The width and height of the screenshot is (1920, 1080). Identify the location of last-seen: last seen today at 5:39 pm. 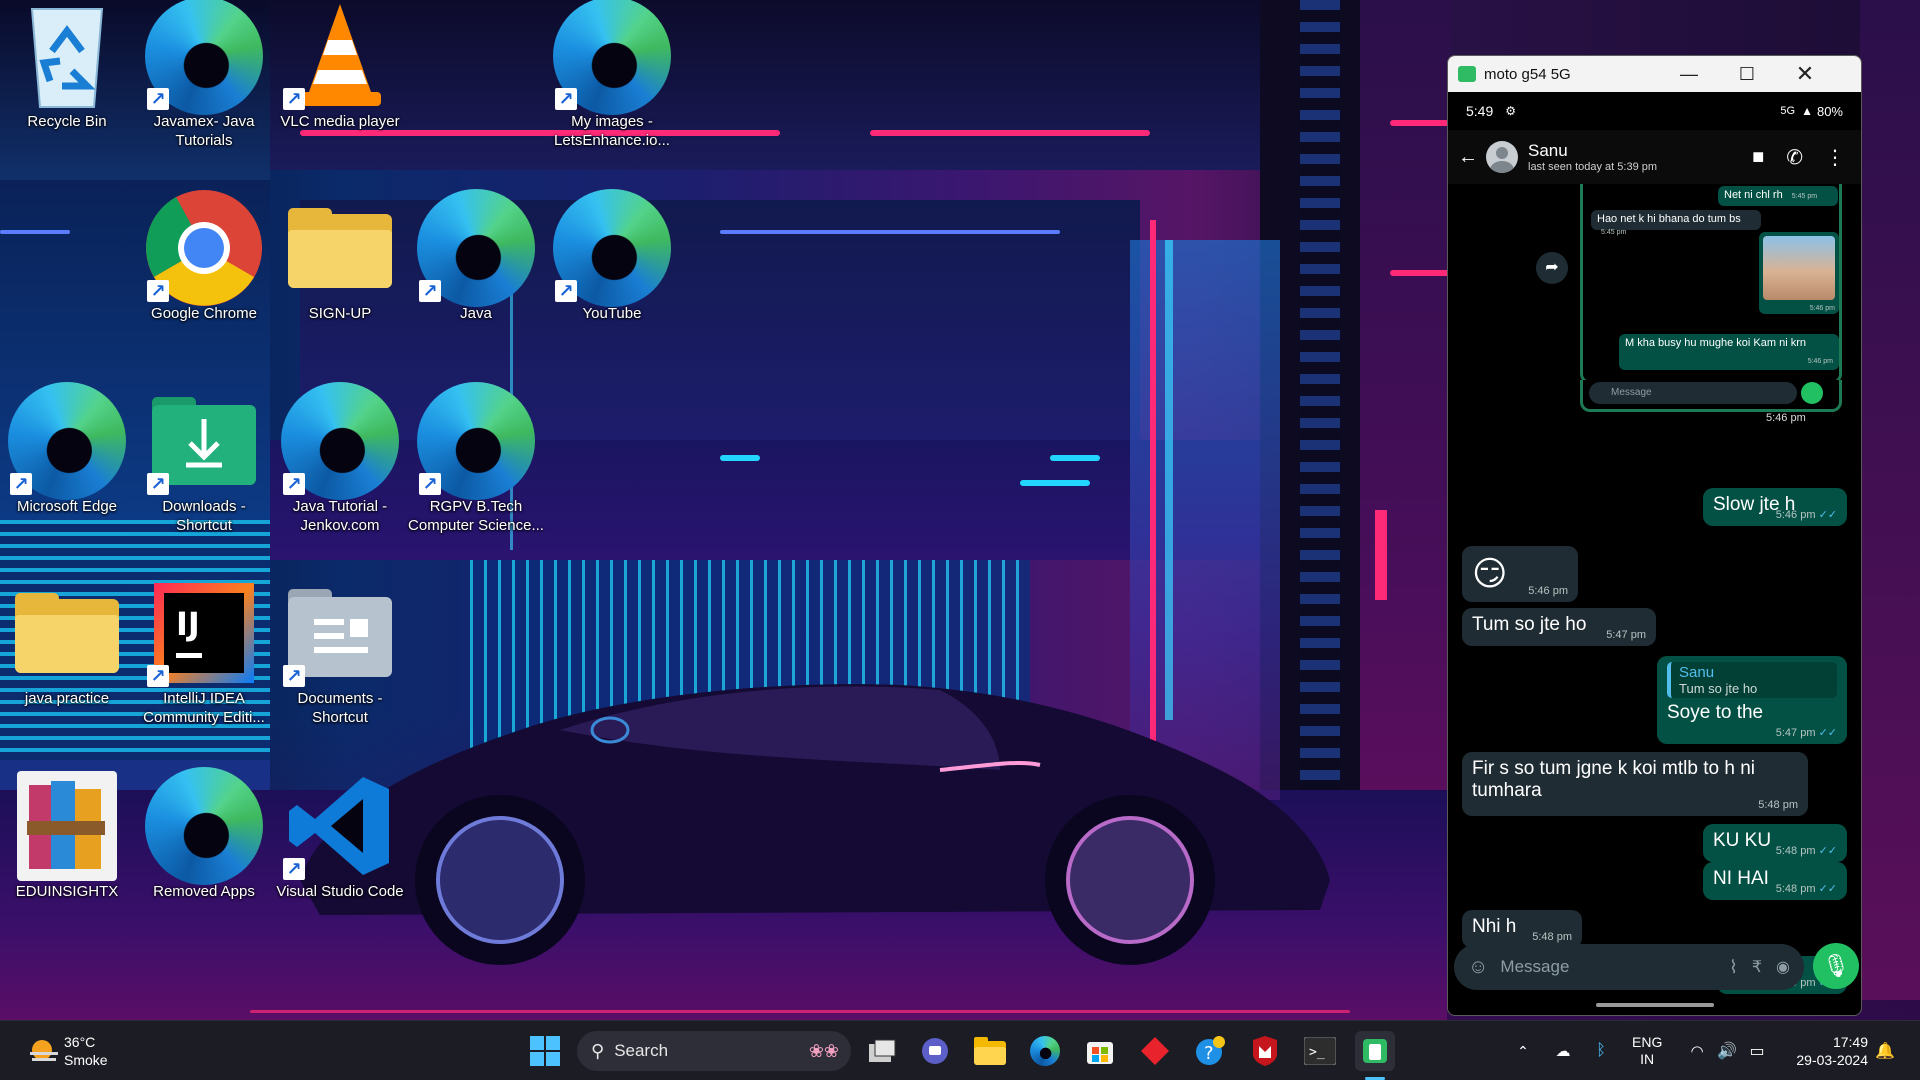
(1593, 167).